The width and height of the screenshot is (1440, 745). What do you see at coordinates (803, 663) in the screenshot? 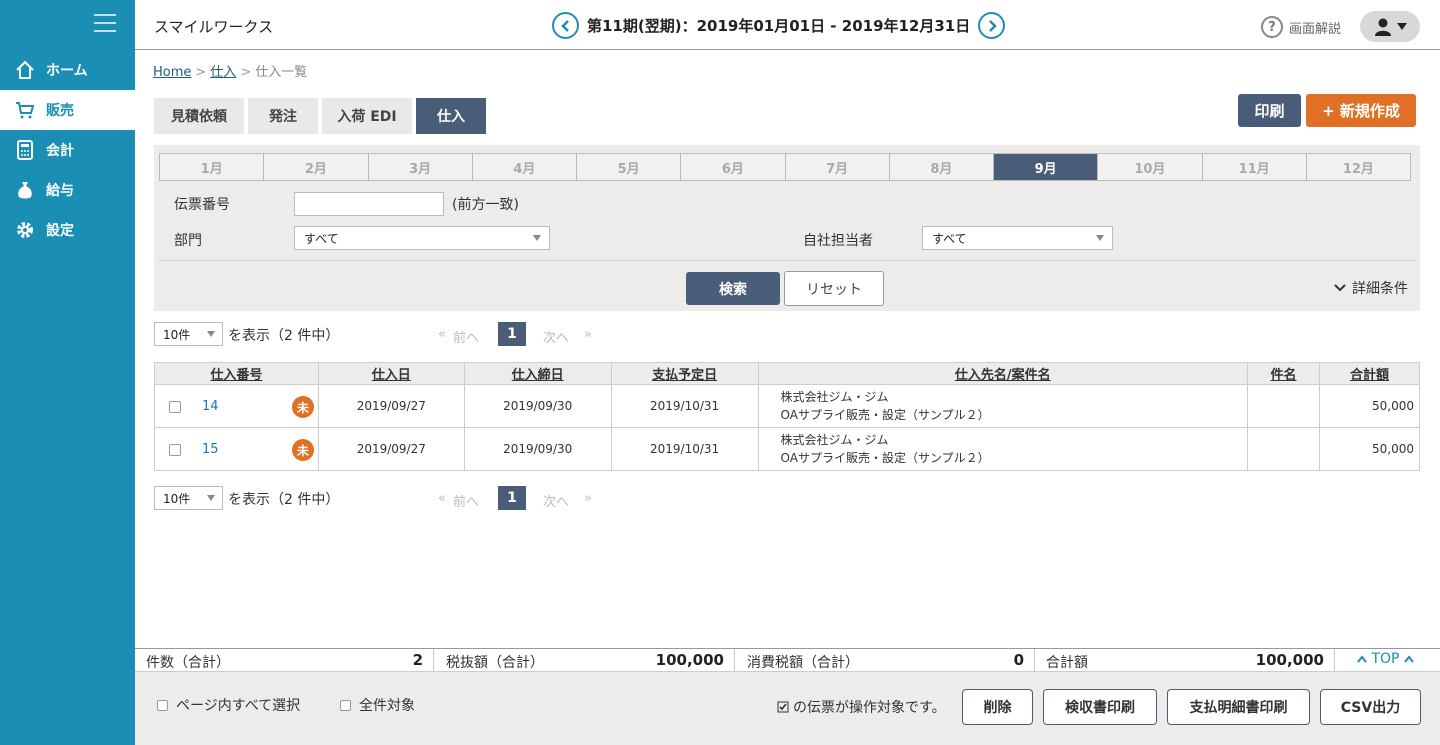
I see `tax-label: 消費税額（合計）` at bounding box center [803, 663].